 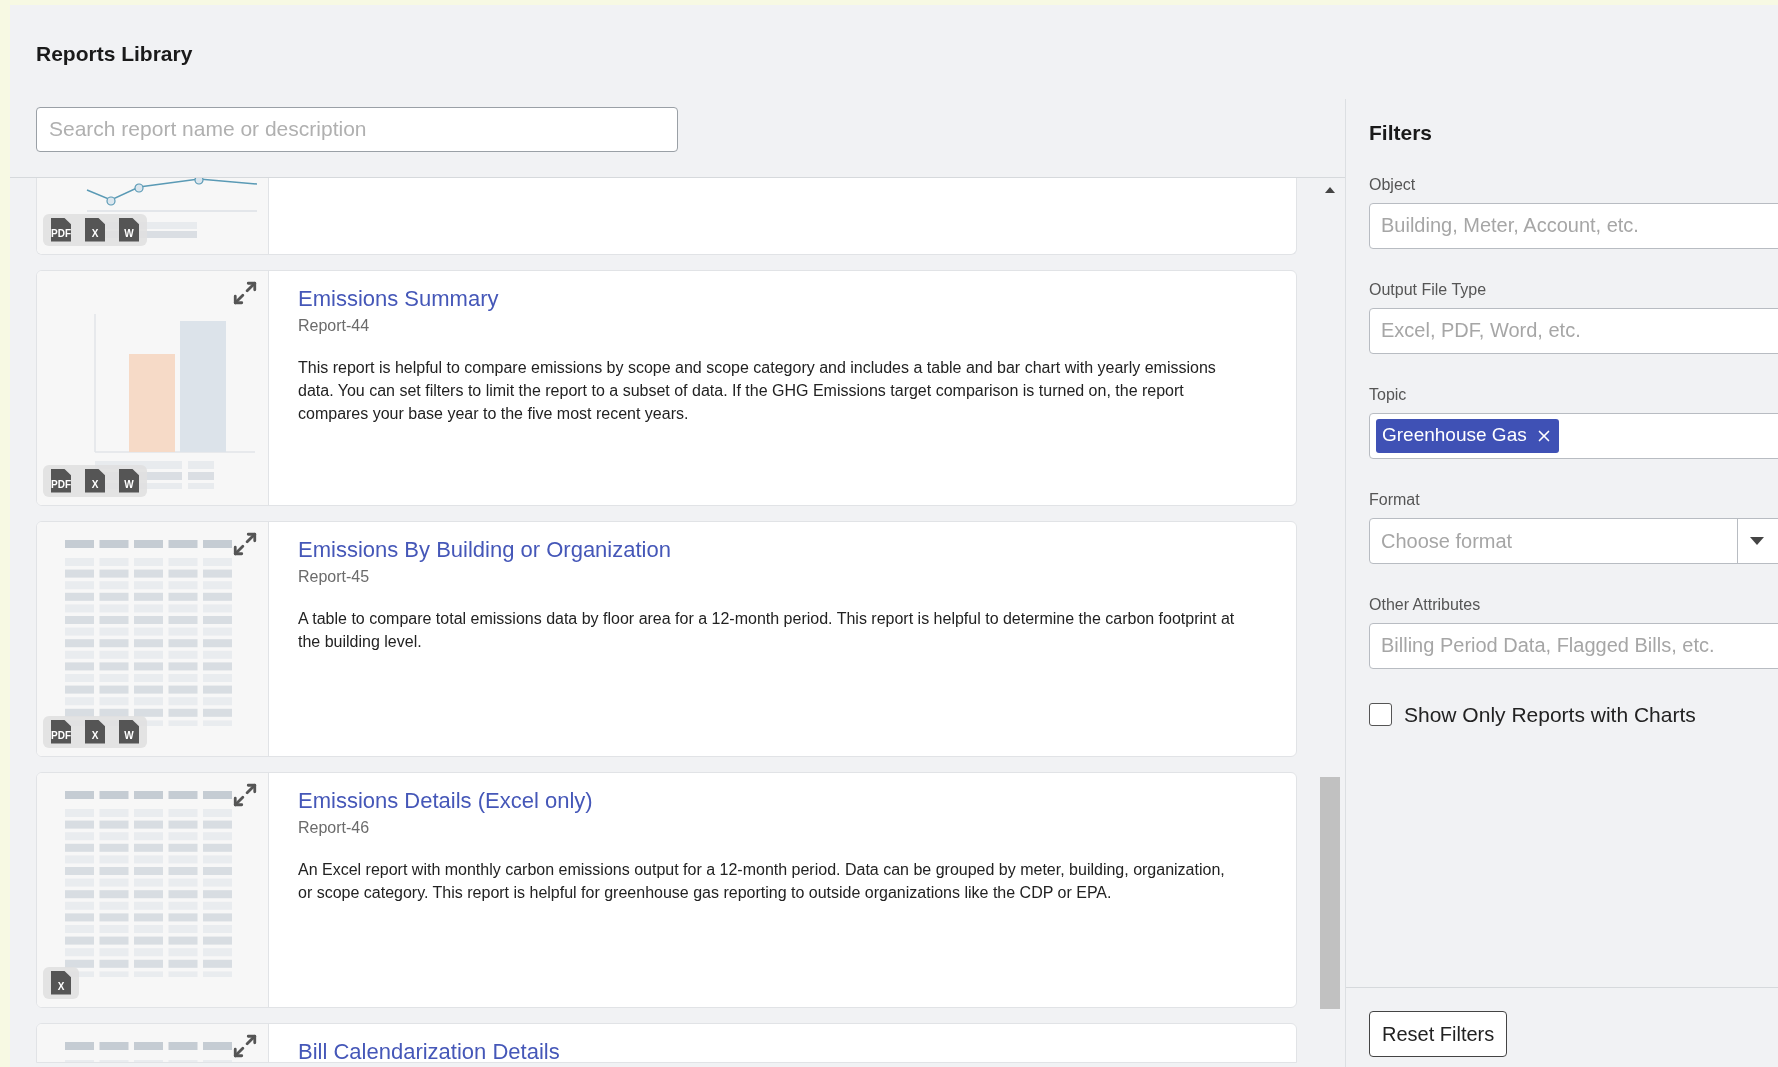 I want to click on page-title: Reports Library, so click(x=114, y=54).